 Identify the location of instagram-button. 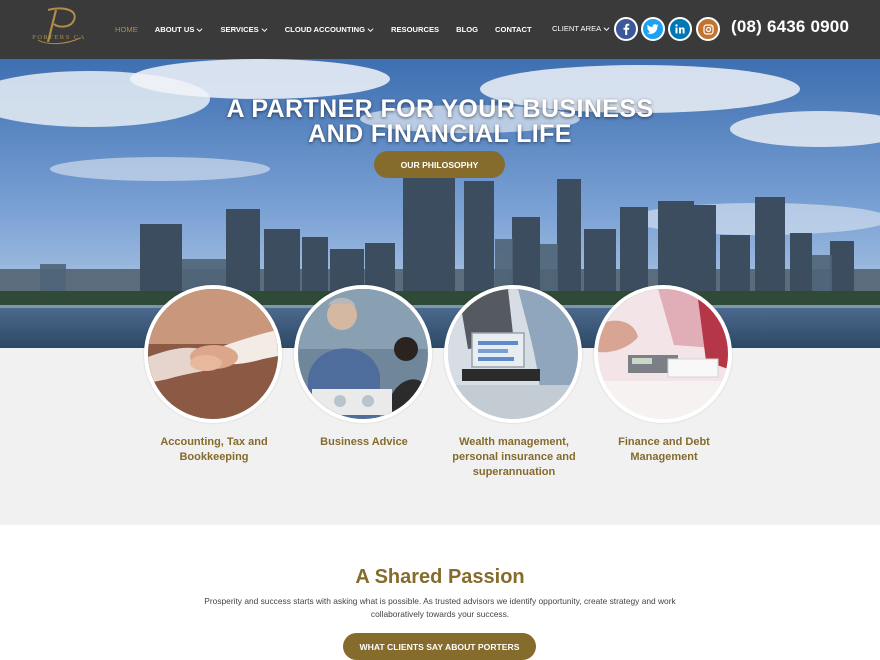
(708, 29).